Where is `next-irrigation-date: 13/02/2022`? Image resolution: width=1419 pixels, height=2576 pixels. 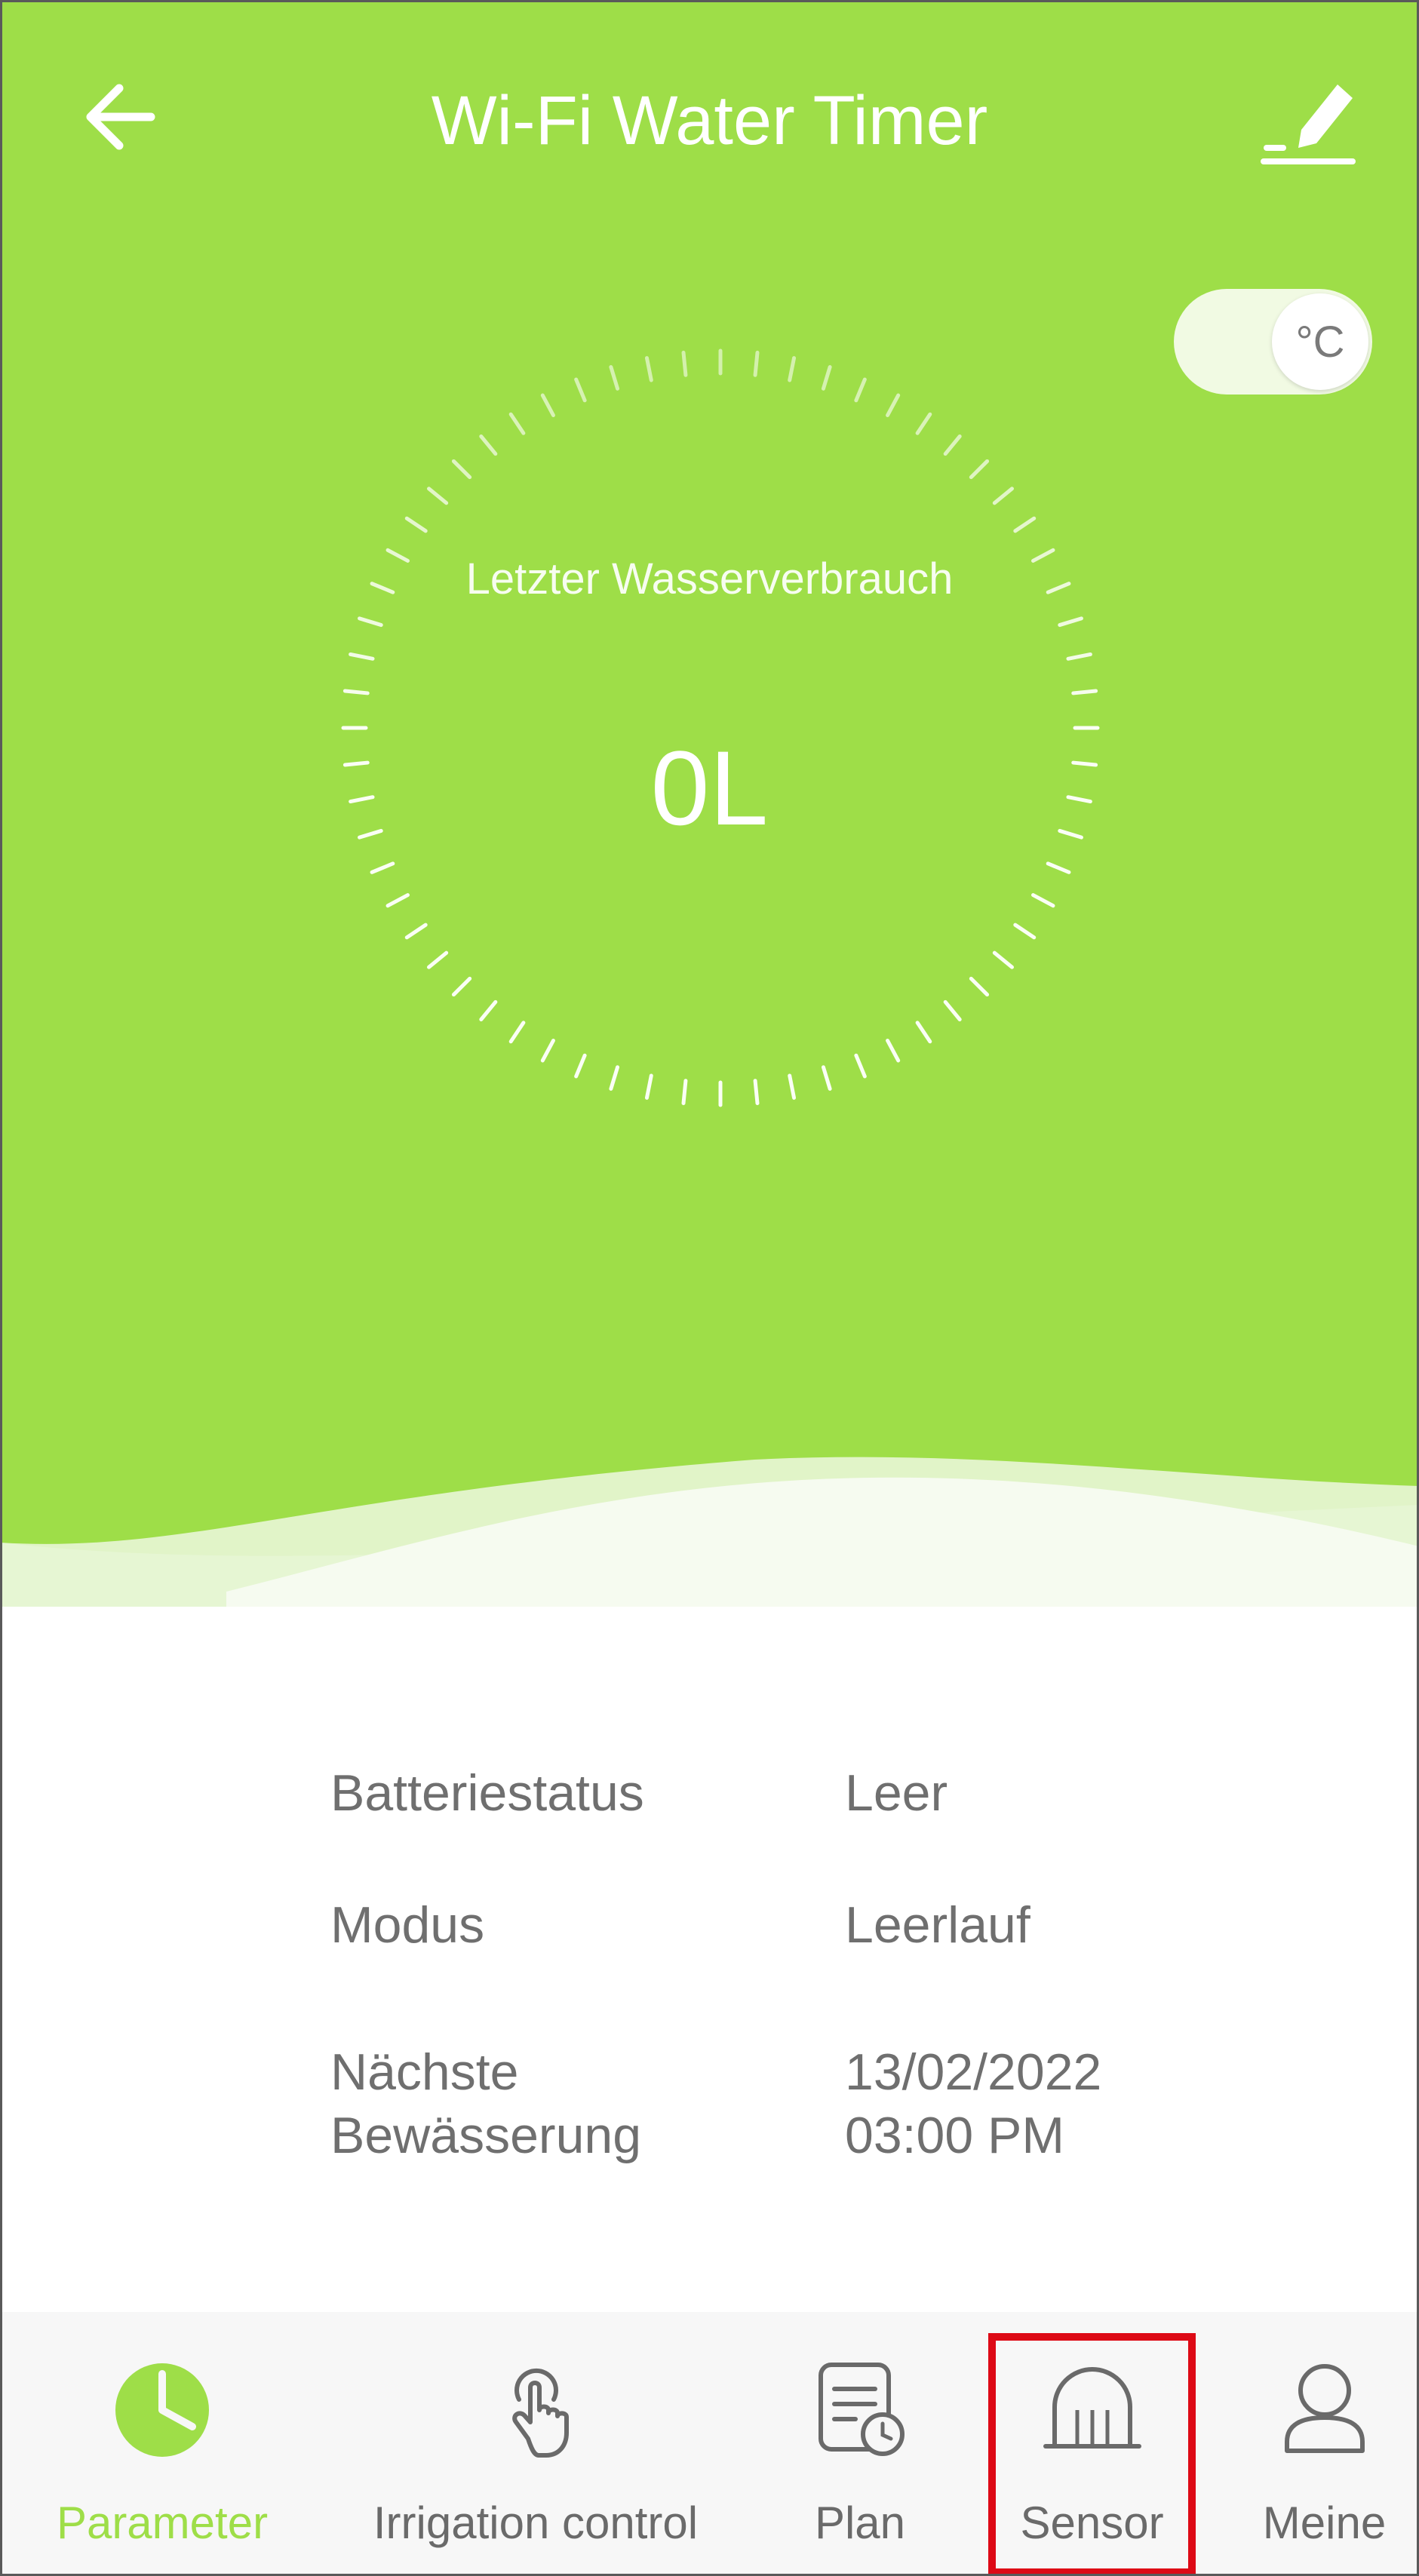 next-irrigation-date: 13/02/2022 is located at coordinates (973, 2072).